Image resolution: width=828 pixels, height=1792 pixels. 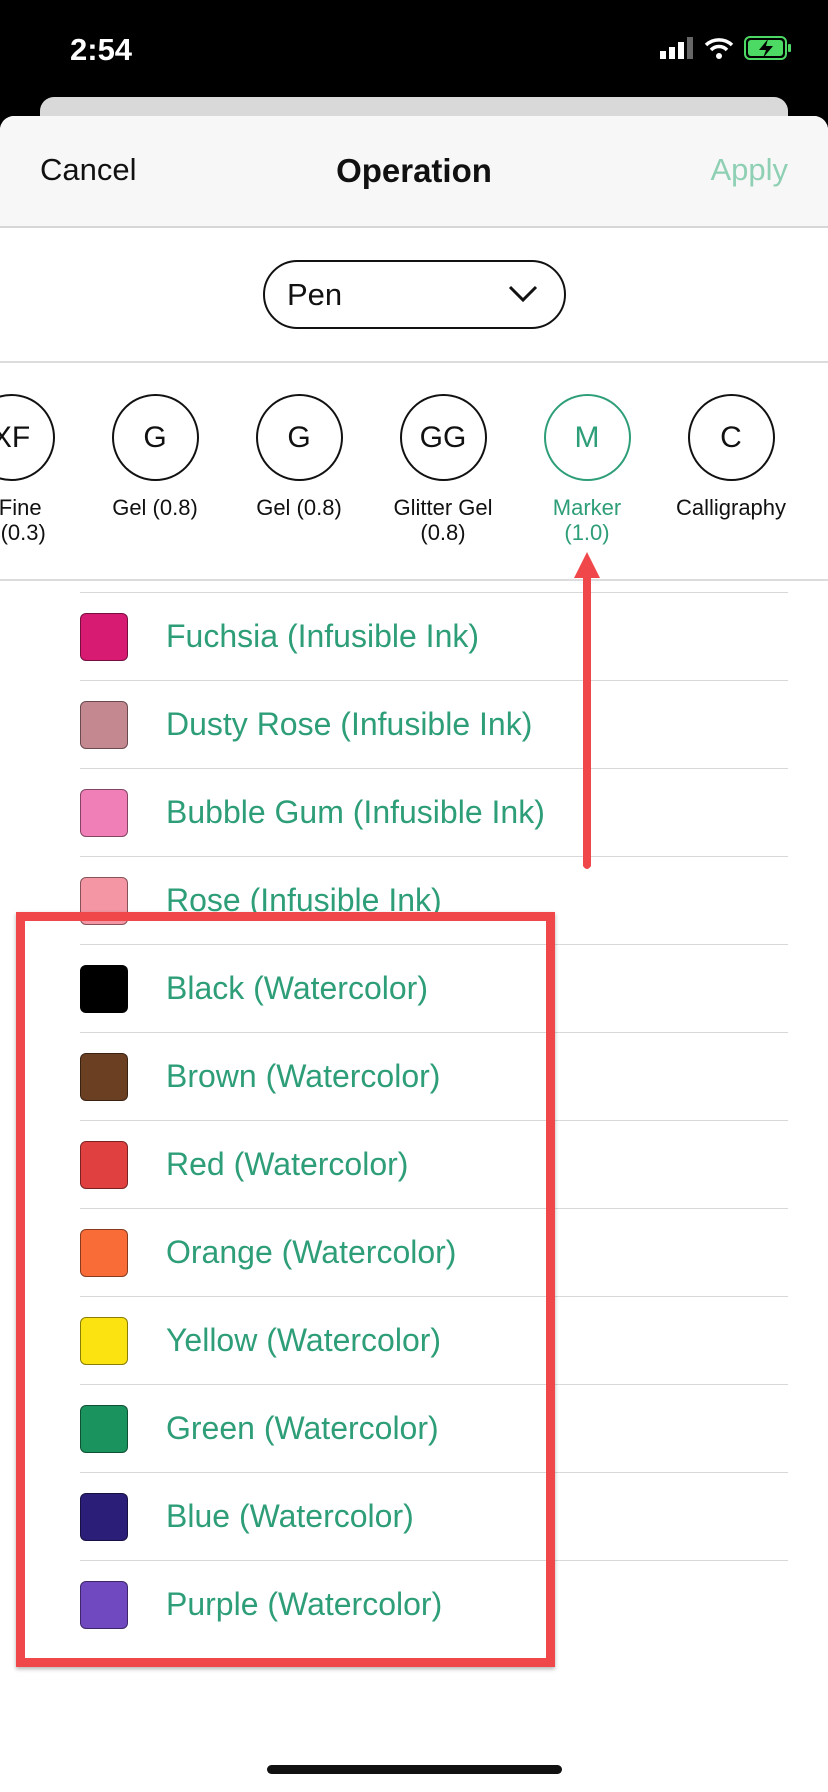 I want to click on color-label: Fuchsia (Infusible Ink), so click(x=323, y=636).